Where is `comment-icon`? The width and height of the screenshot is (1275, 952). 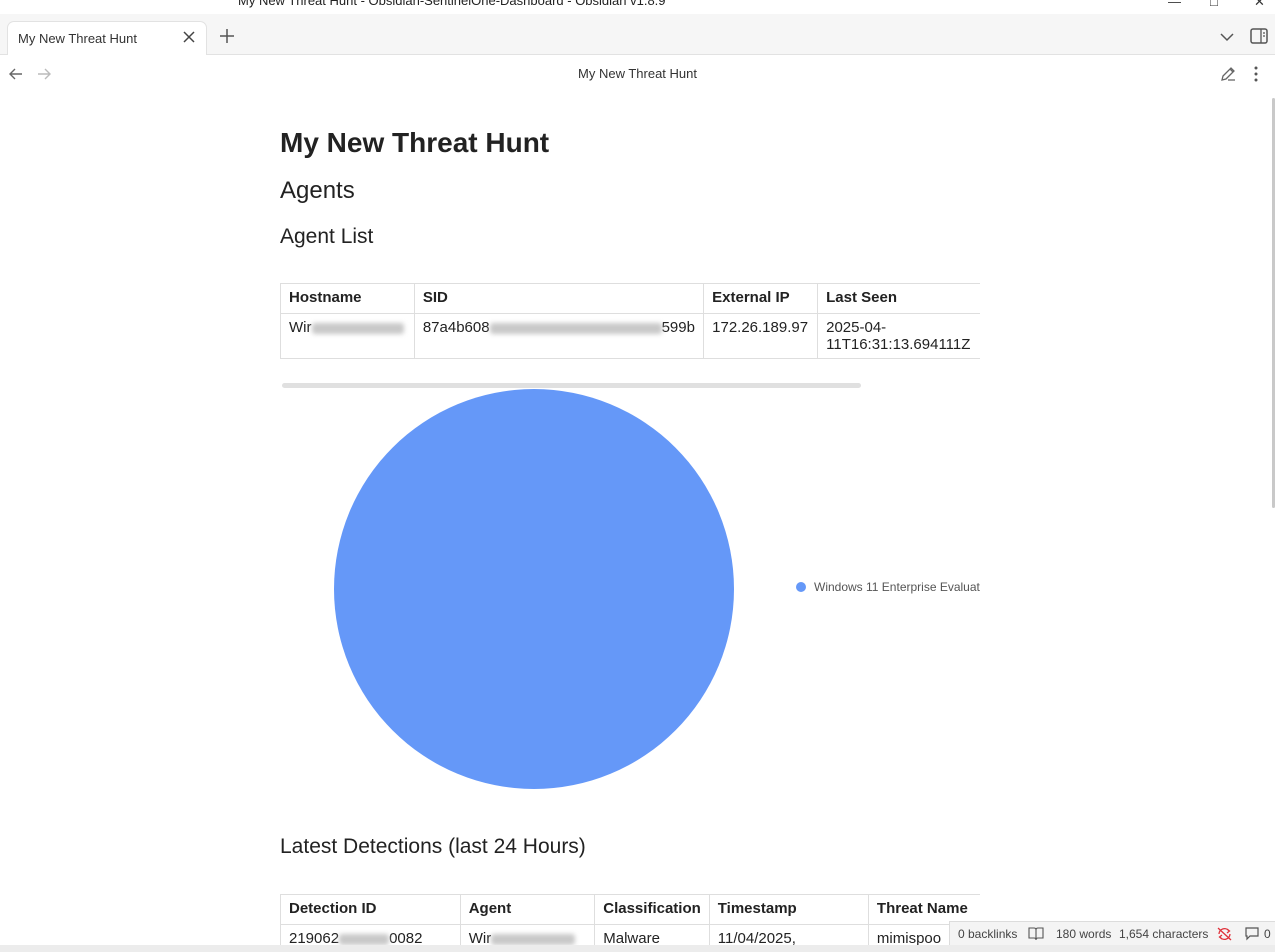
comment-icon is located at coordinates (1252, 933).